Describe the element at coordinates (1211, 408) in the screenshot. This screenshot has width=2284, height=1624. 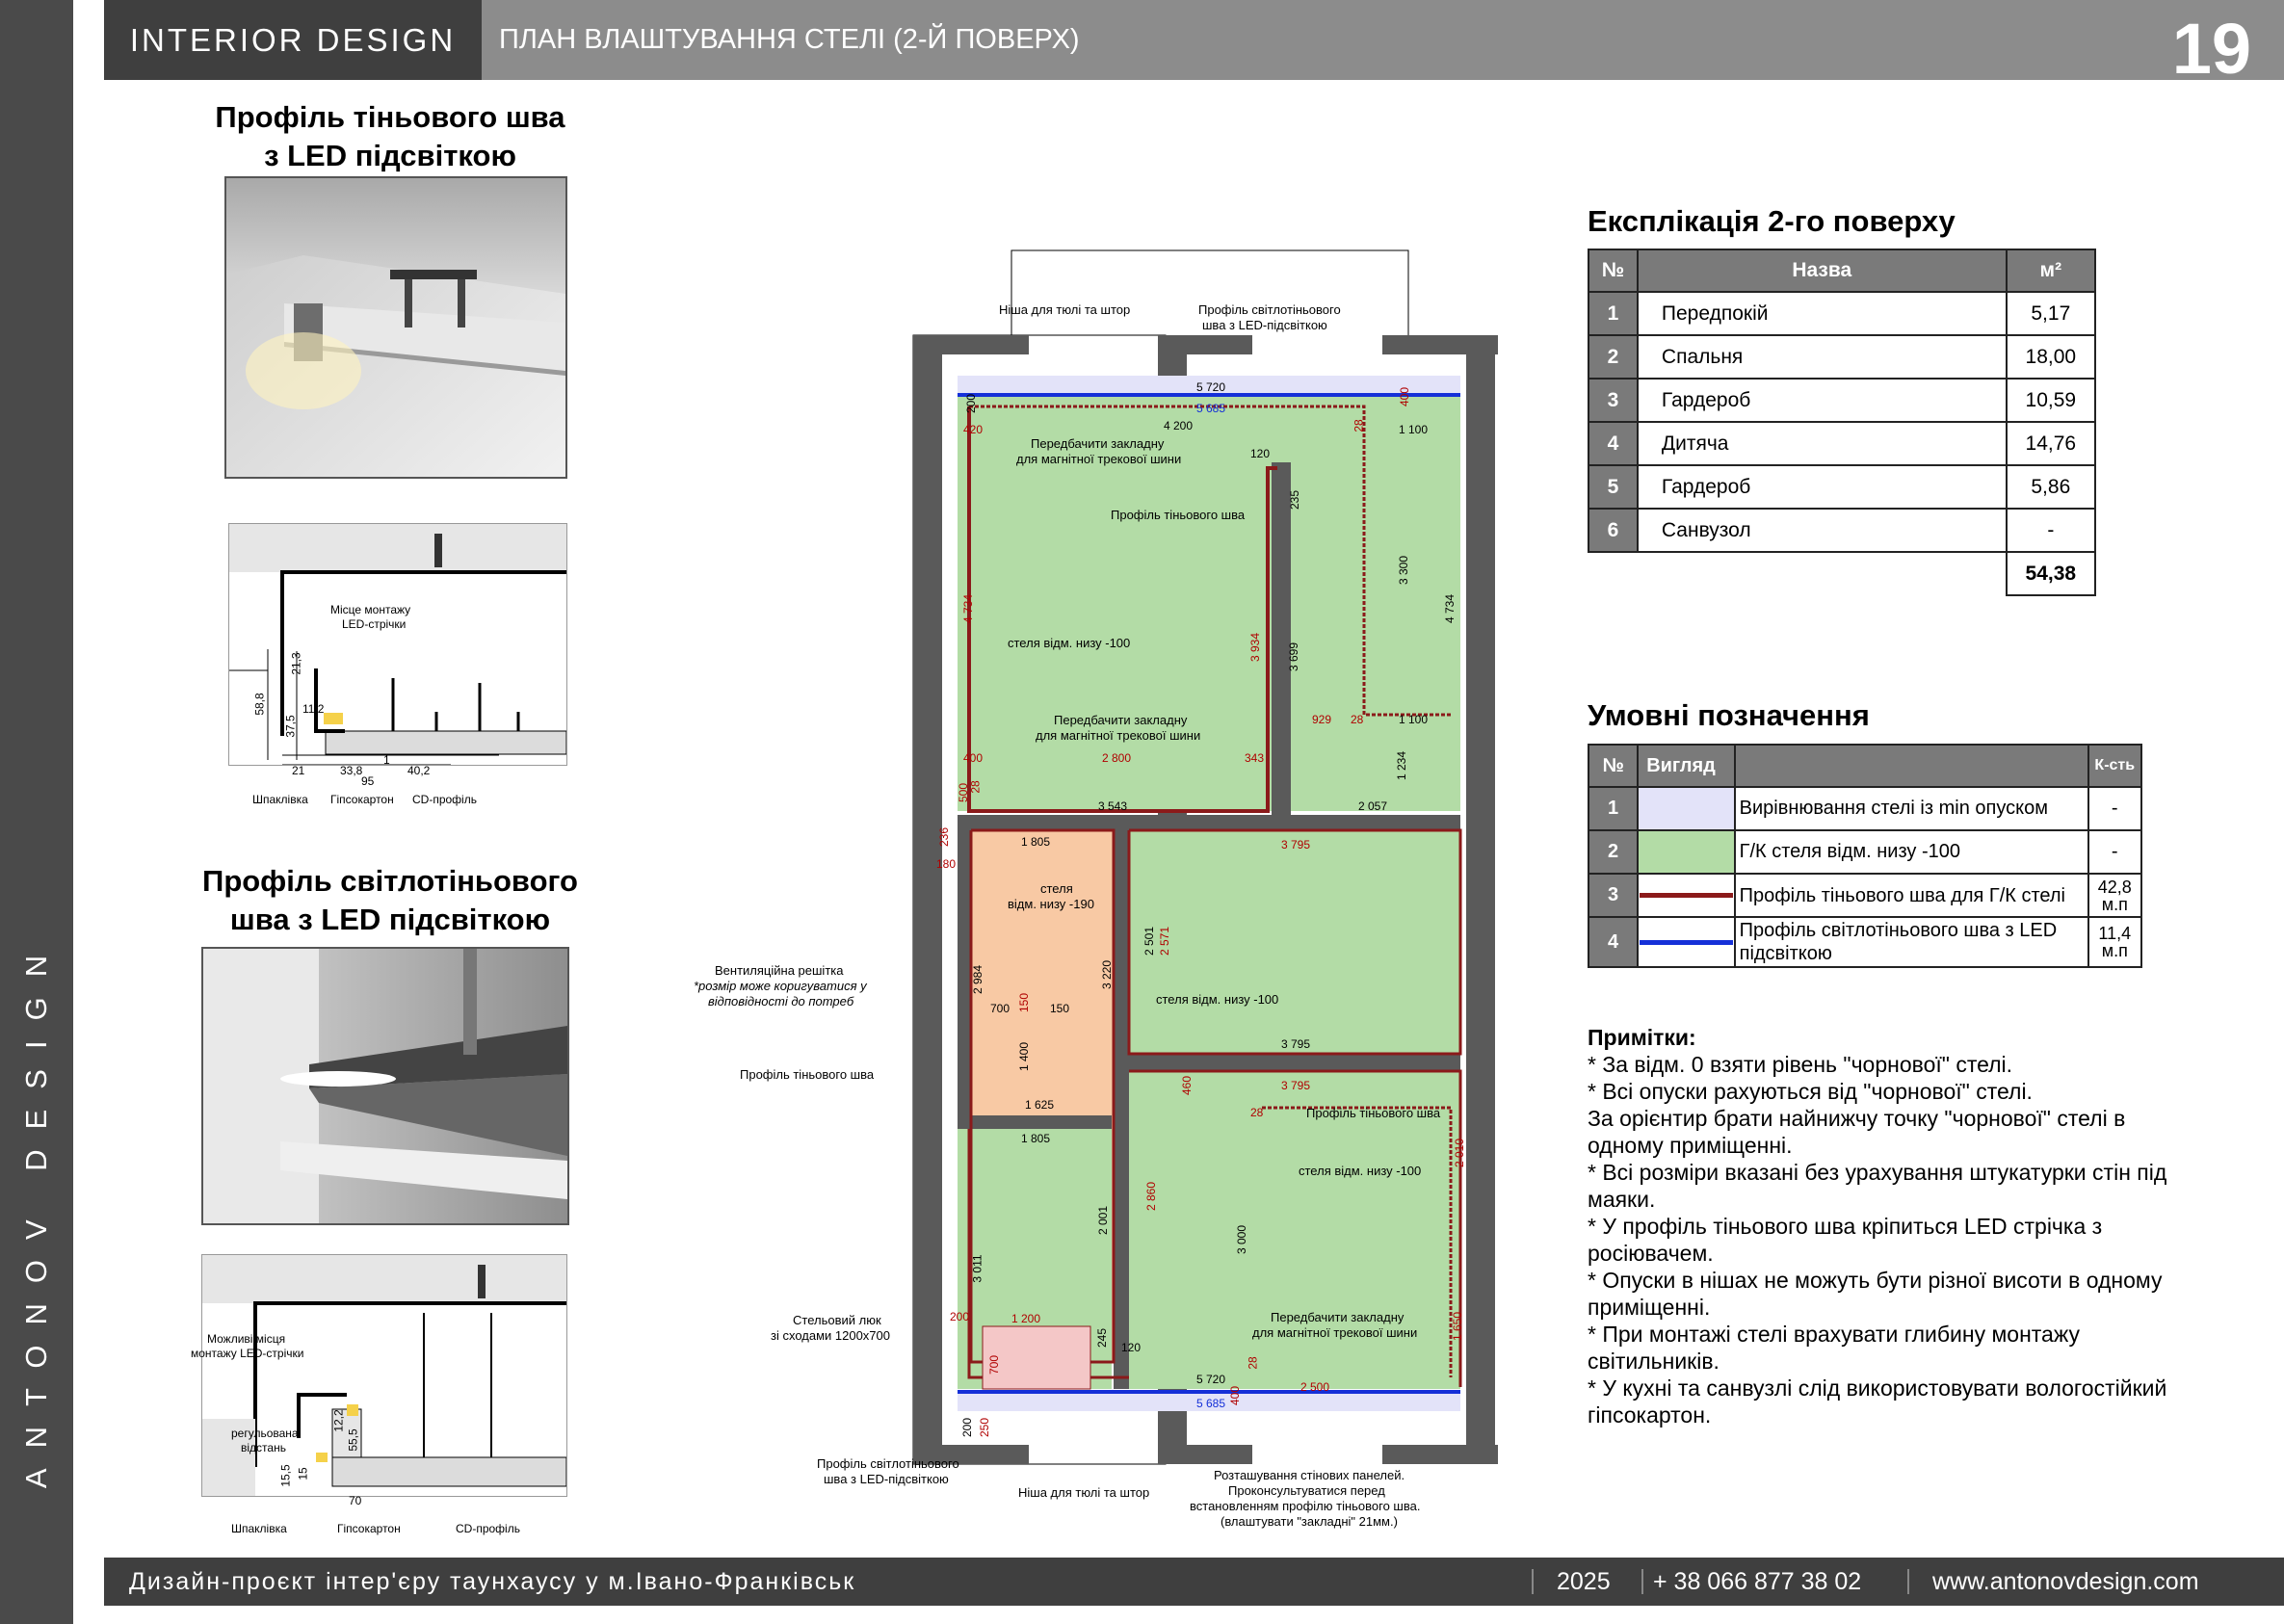
I see `dim-5685-top: 5 685` at that location.